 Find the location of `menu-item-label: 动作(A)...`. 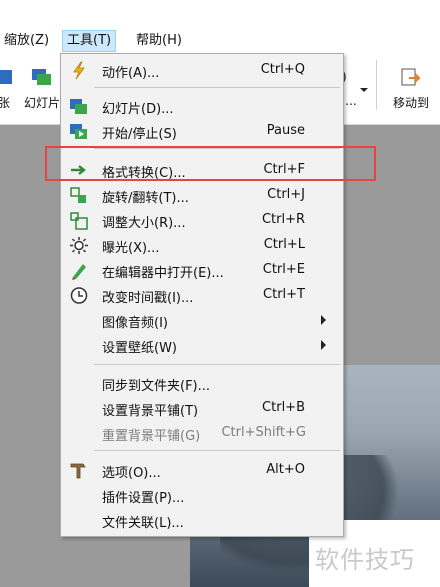

menu-item-label: 动作(A)... is located at coordinates (131, 73).